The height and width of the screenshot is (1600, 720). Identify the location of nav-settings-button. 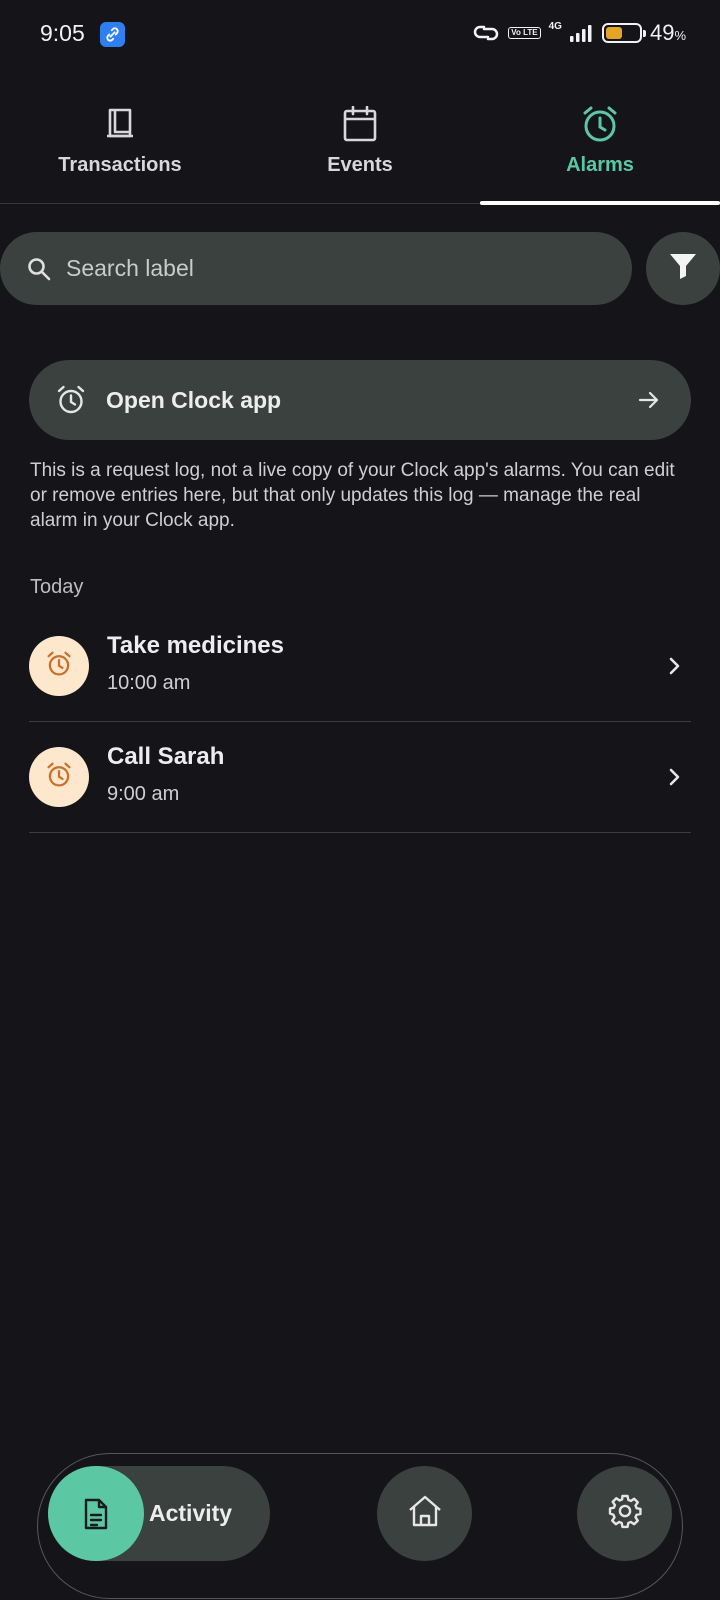
(624, 1513).